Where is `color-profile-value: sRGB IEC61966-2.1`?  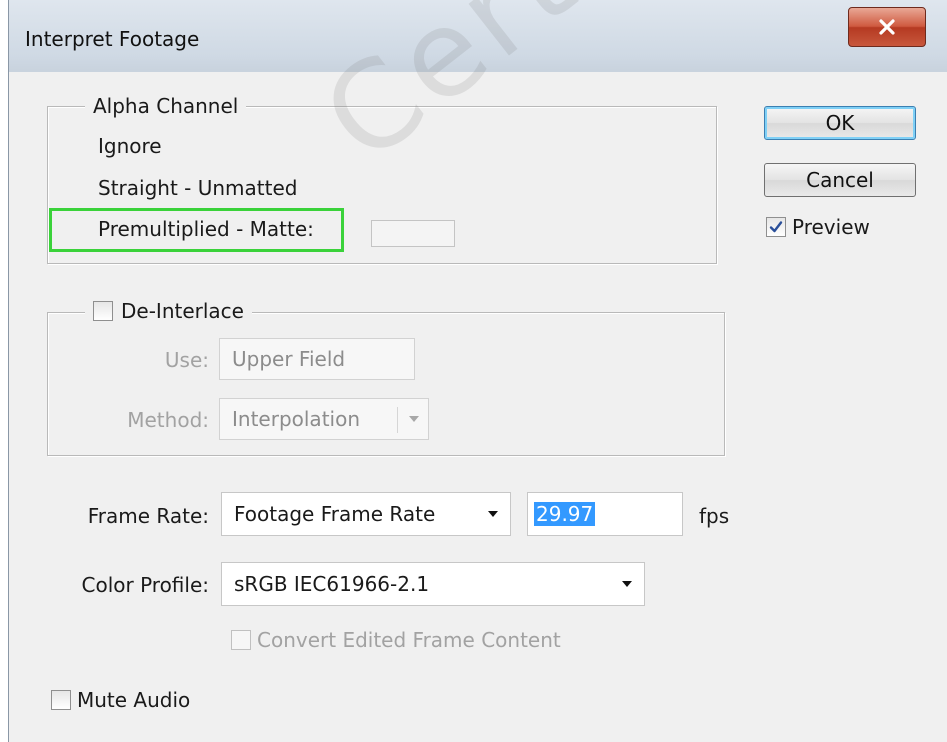
color-profile-value: sRGB IEC61966-2.1 is located at coordinates (332, 584).